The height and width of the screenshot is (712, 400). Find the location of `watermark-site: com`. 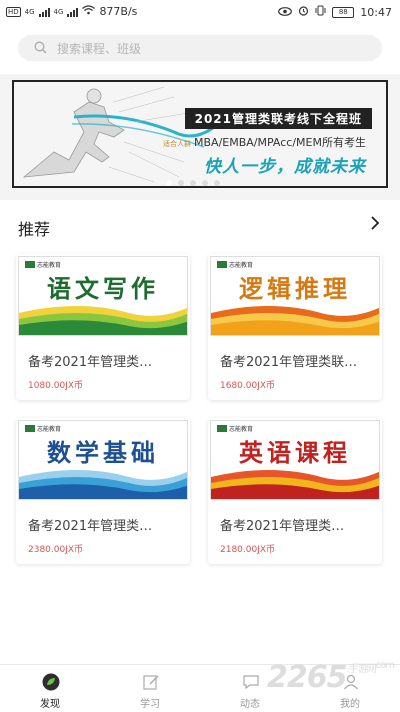

watermark-site: com is located at coordinates (385, 665).